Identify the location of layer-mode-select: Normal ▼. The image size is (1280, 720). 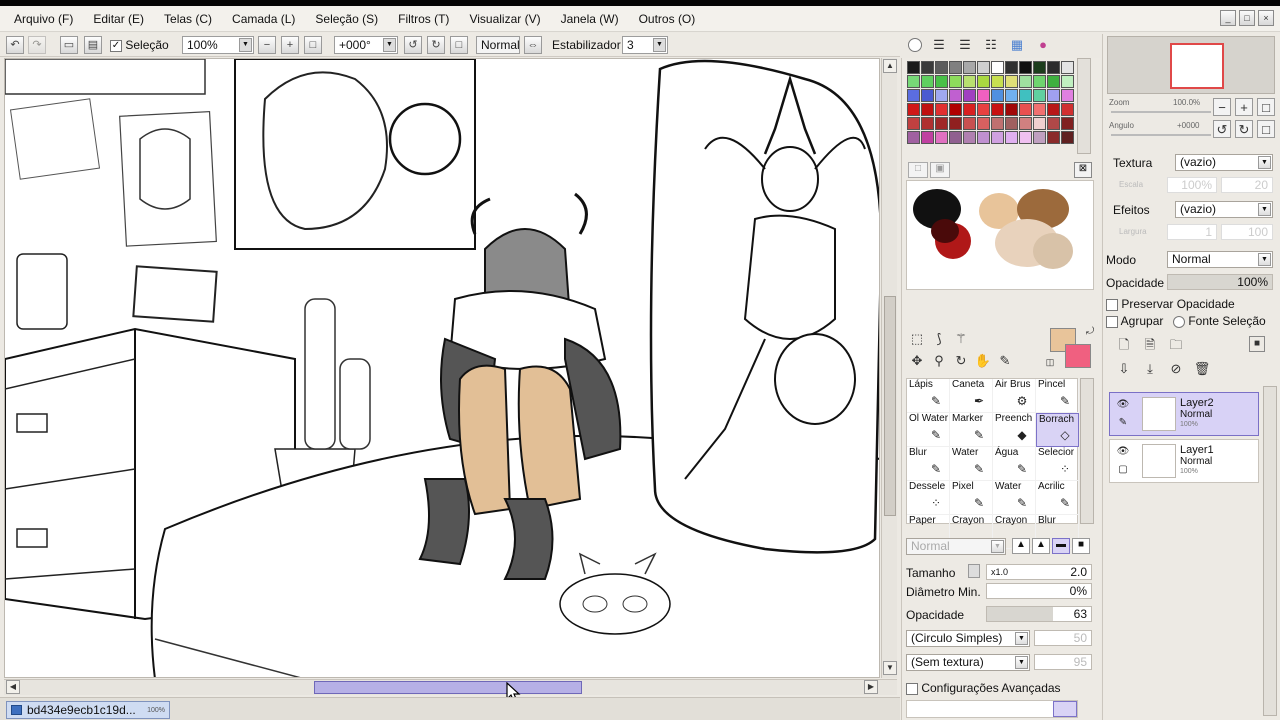
(1220, 259).